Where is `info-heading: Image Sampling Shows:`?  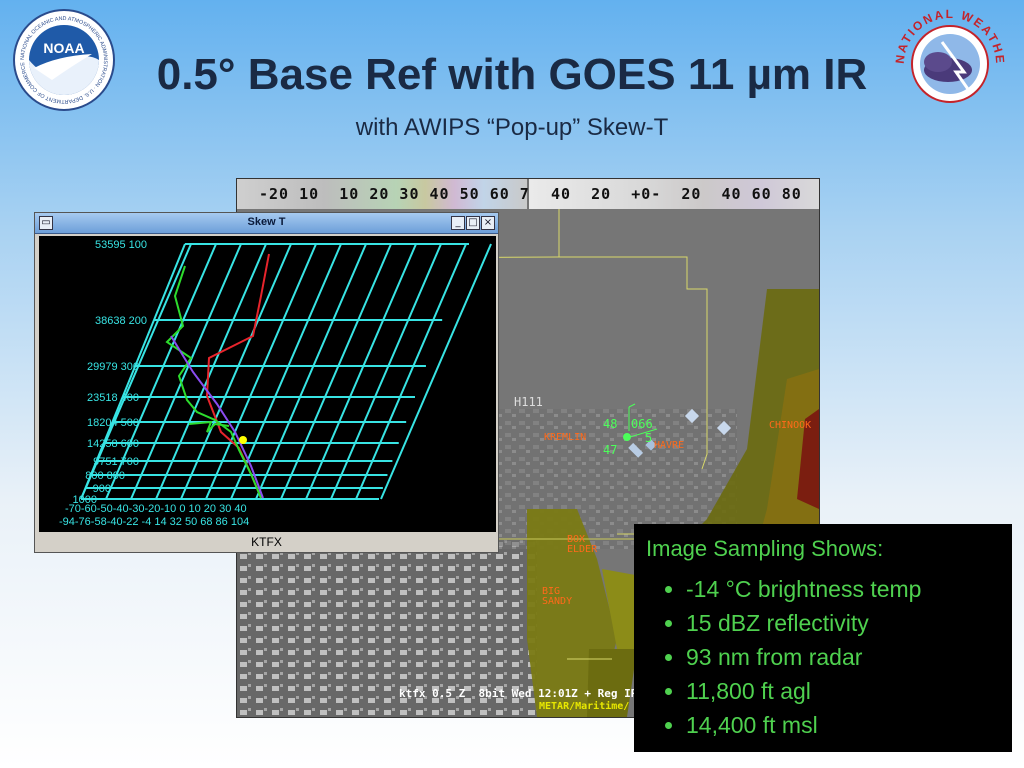
info-heading: Image Sampling Shows: is located at coordinates (765, 548).